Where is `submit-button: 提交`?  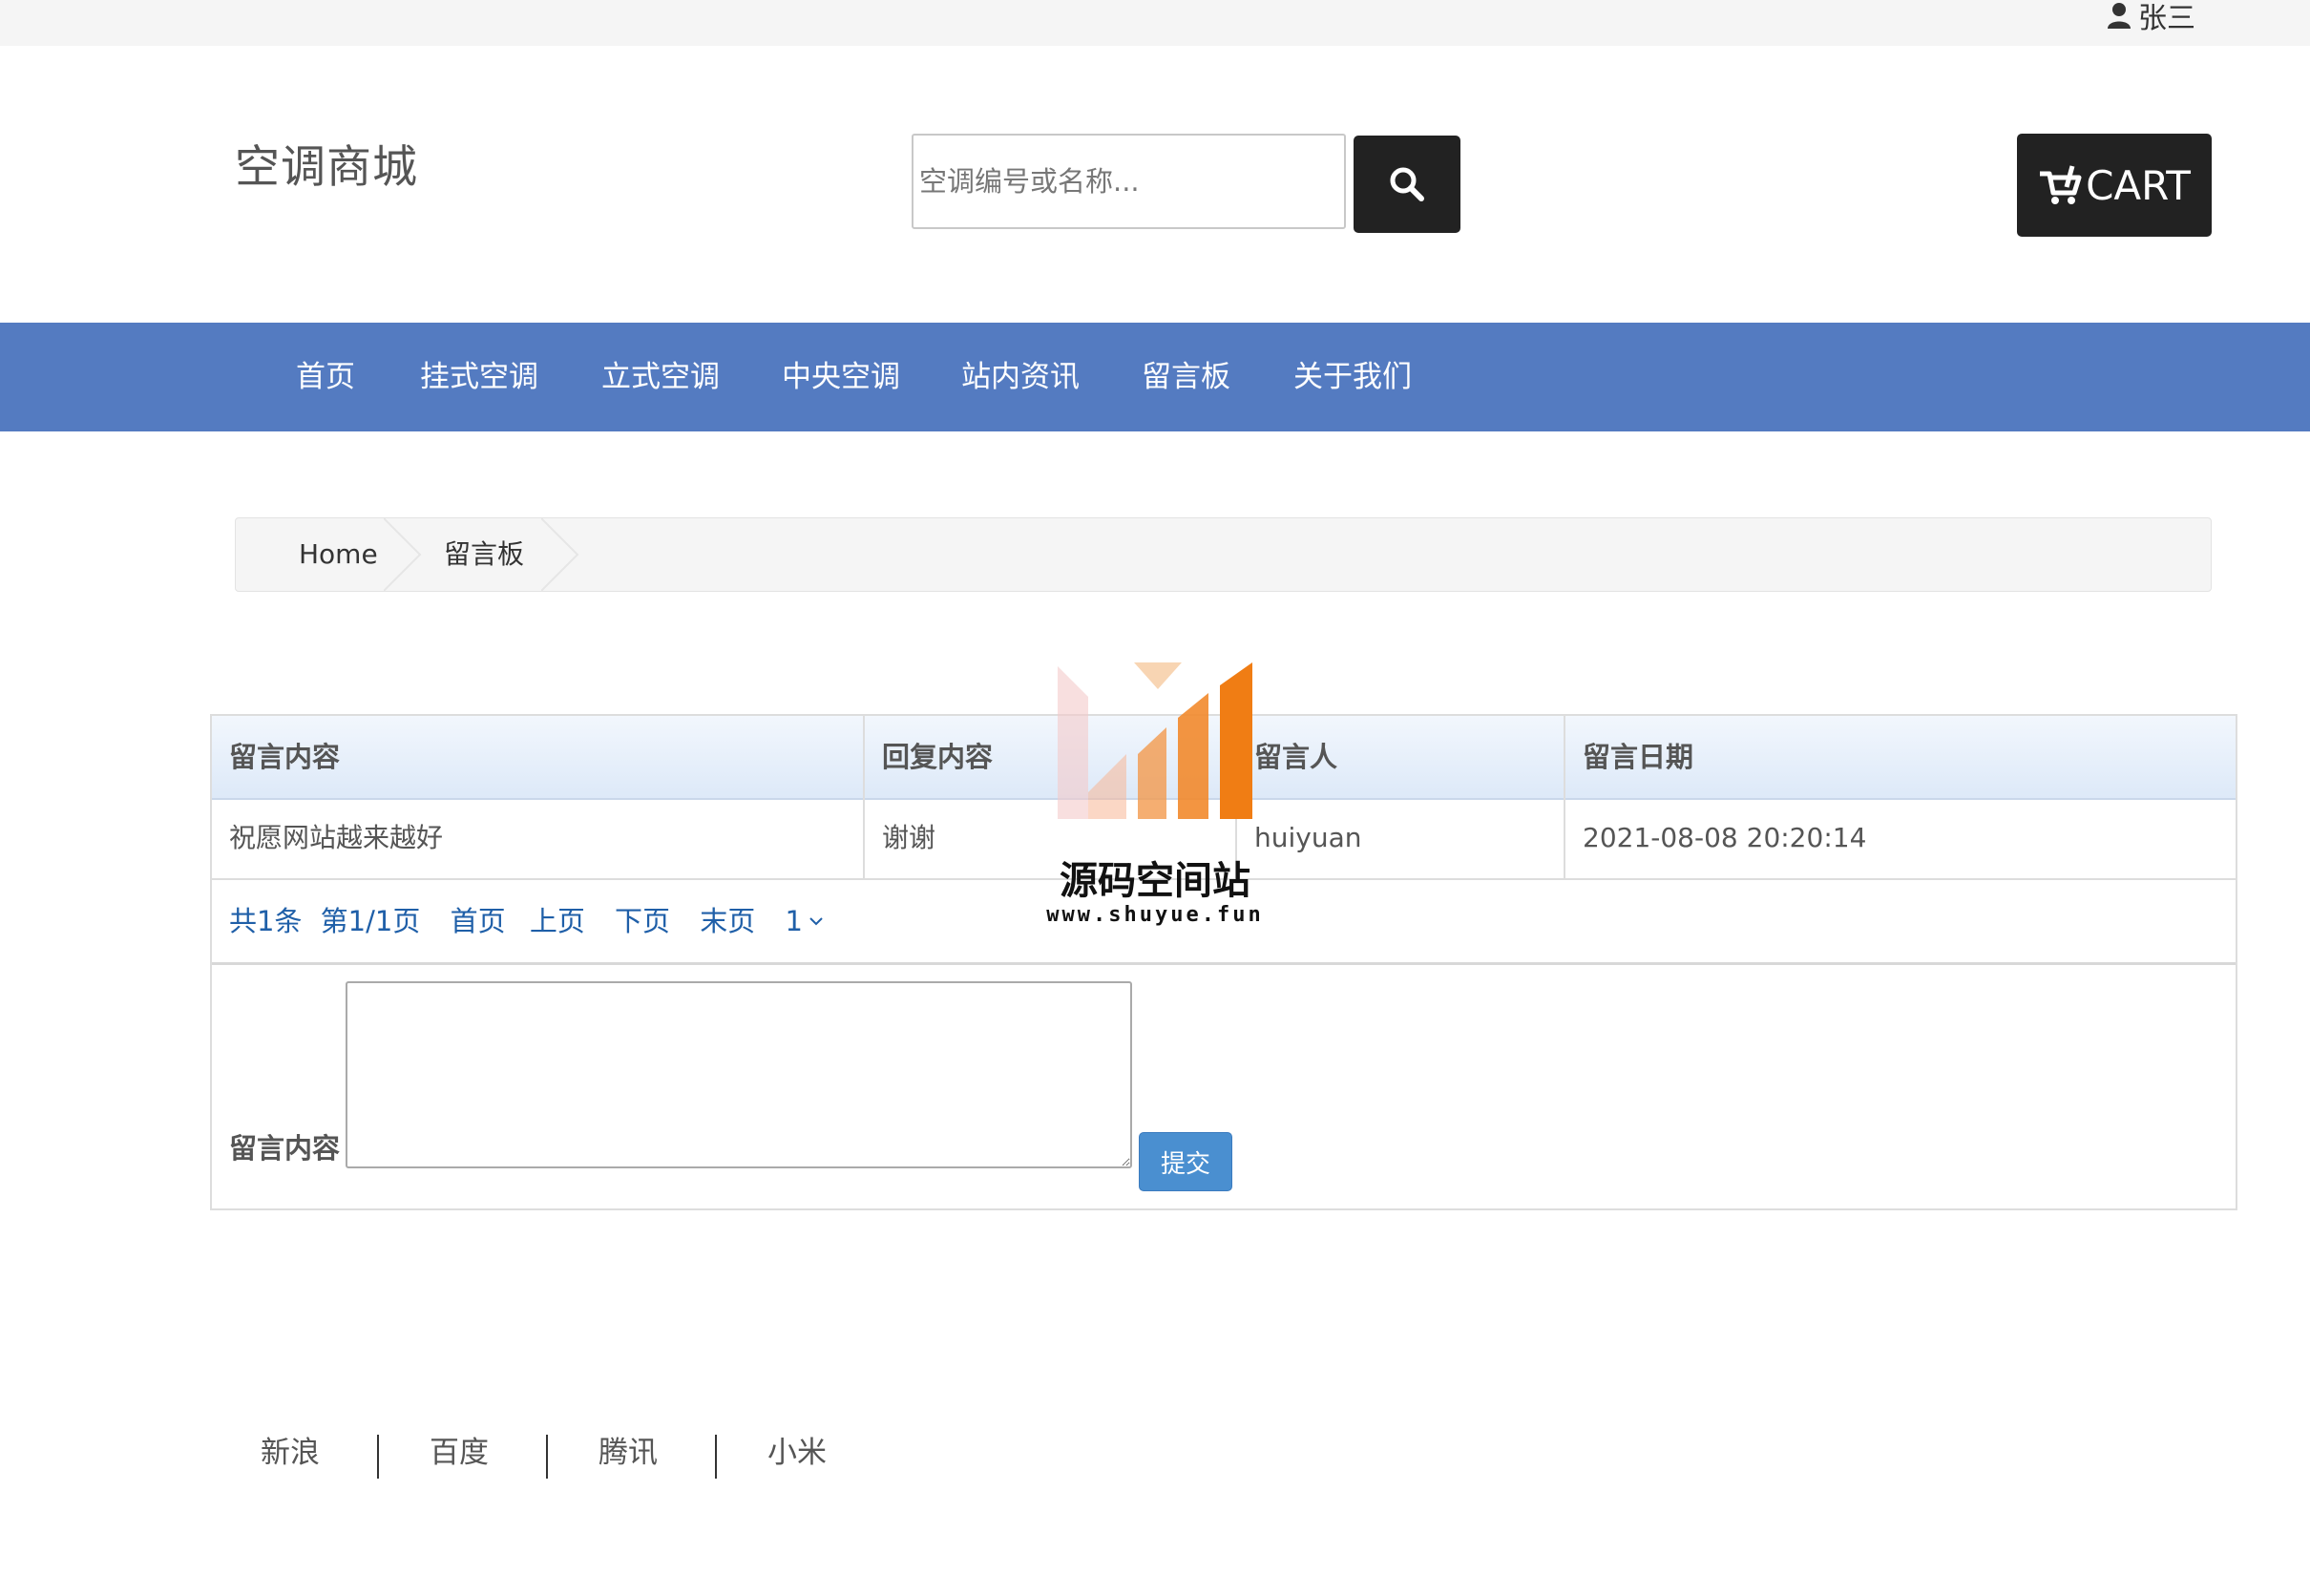 submit-button: 提交 is located at coordinates (1185, 1161).